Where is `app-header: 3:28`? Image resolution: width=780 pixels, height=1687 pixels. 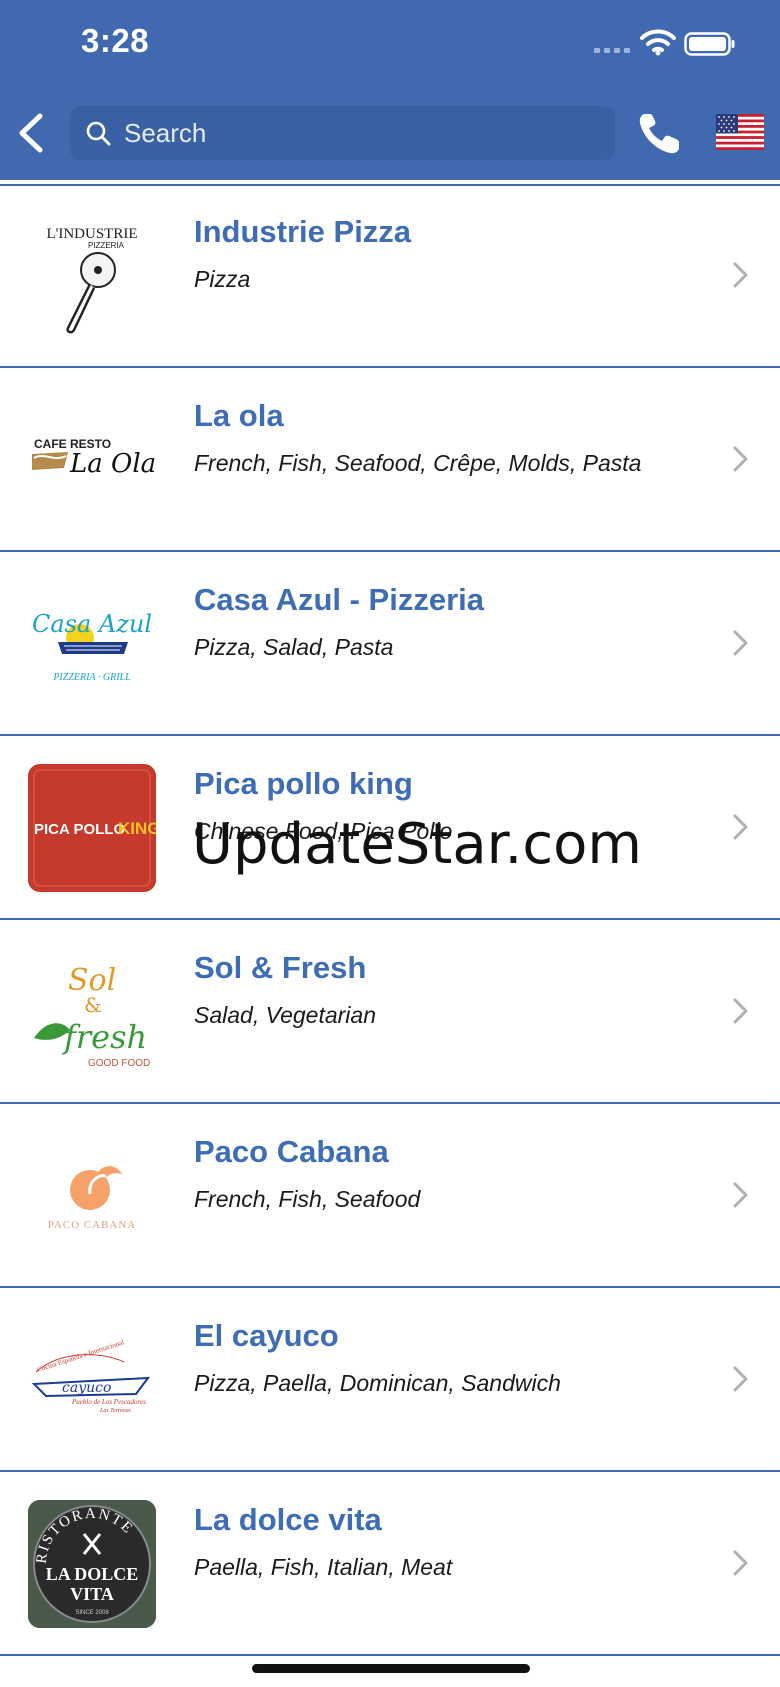 app-header: 3:28 is located at coordinates (390, 90).